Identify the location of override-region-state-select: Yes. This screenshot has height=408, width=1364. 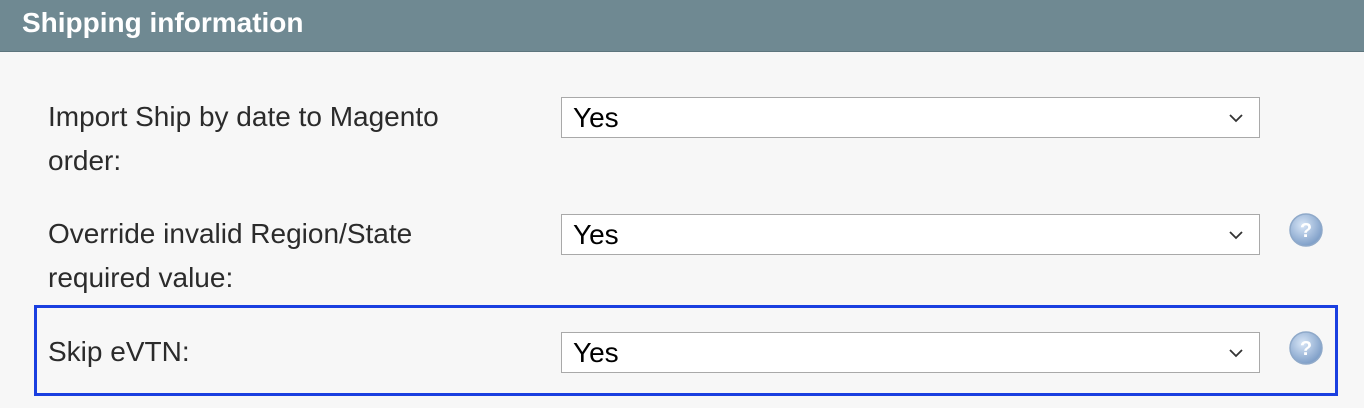
(910, 234).